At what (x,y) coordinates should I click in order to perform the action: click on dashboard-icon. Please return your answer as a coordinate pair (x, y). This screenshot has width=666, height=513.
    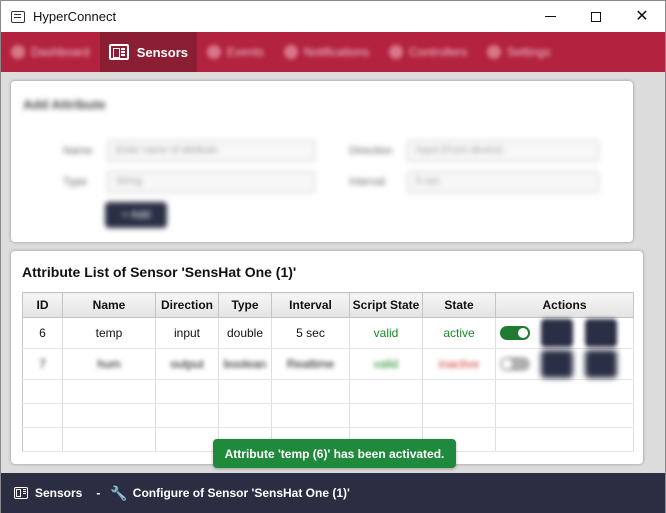
    Looking at the image, I should click on (18, 52).